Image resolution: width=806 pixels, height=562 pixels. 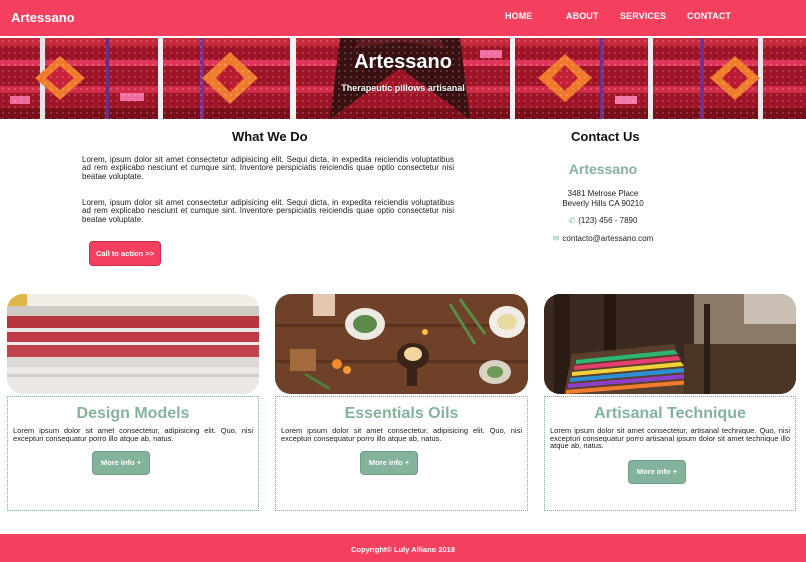 I want to click on top-navbar: Artessano HOME ABOUT SERVICES CONTACT, so click(x=403, y=18).